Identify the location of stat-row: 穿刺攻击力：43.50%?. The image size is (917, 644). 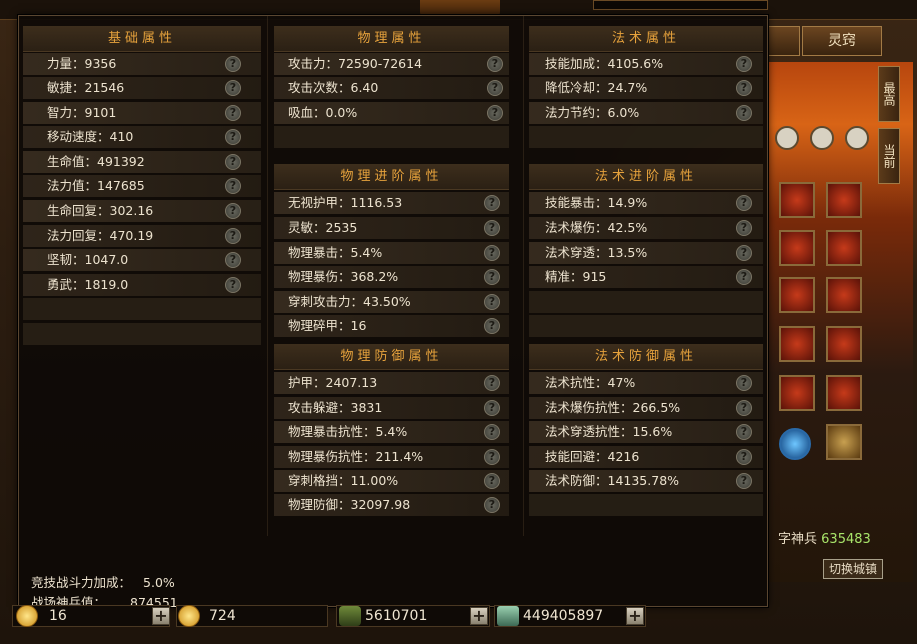
(391, 302).